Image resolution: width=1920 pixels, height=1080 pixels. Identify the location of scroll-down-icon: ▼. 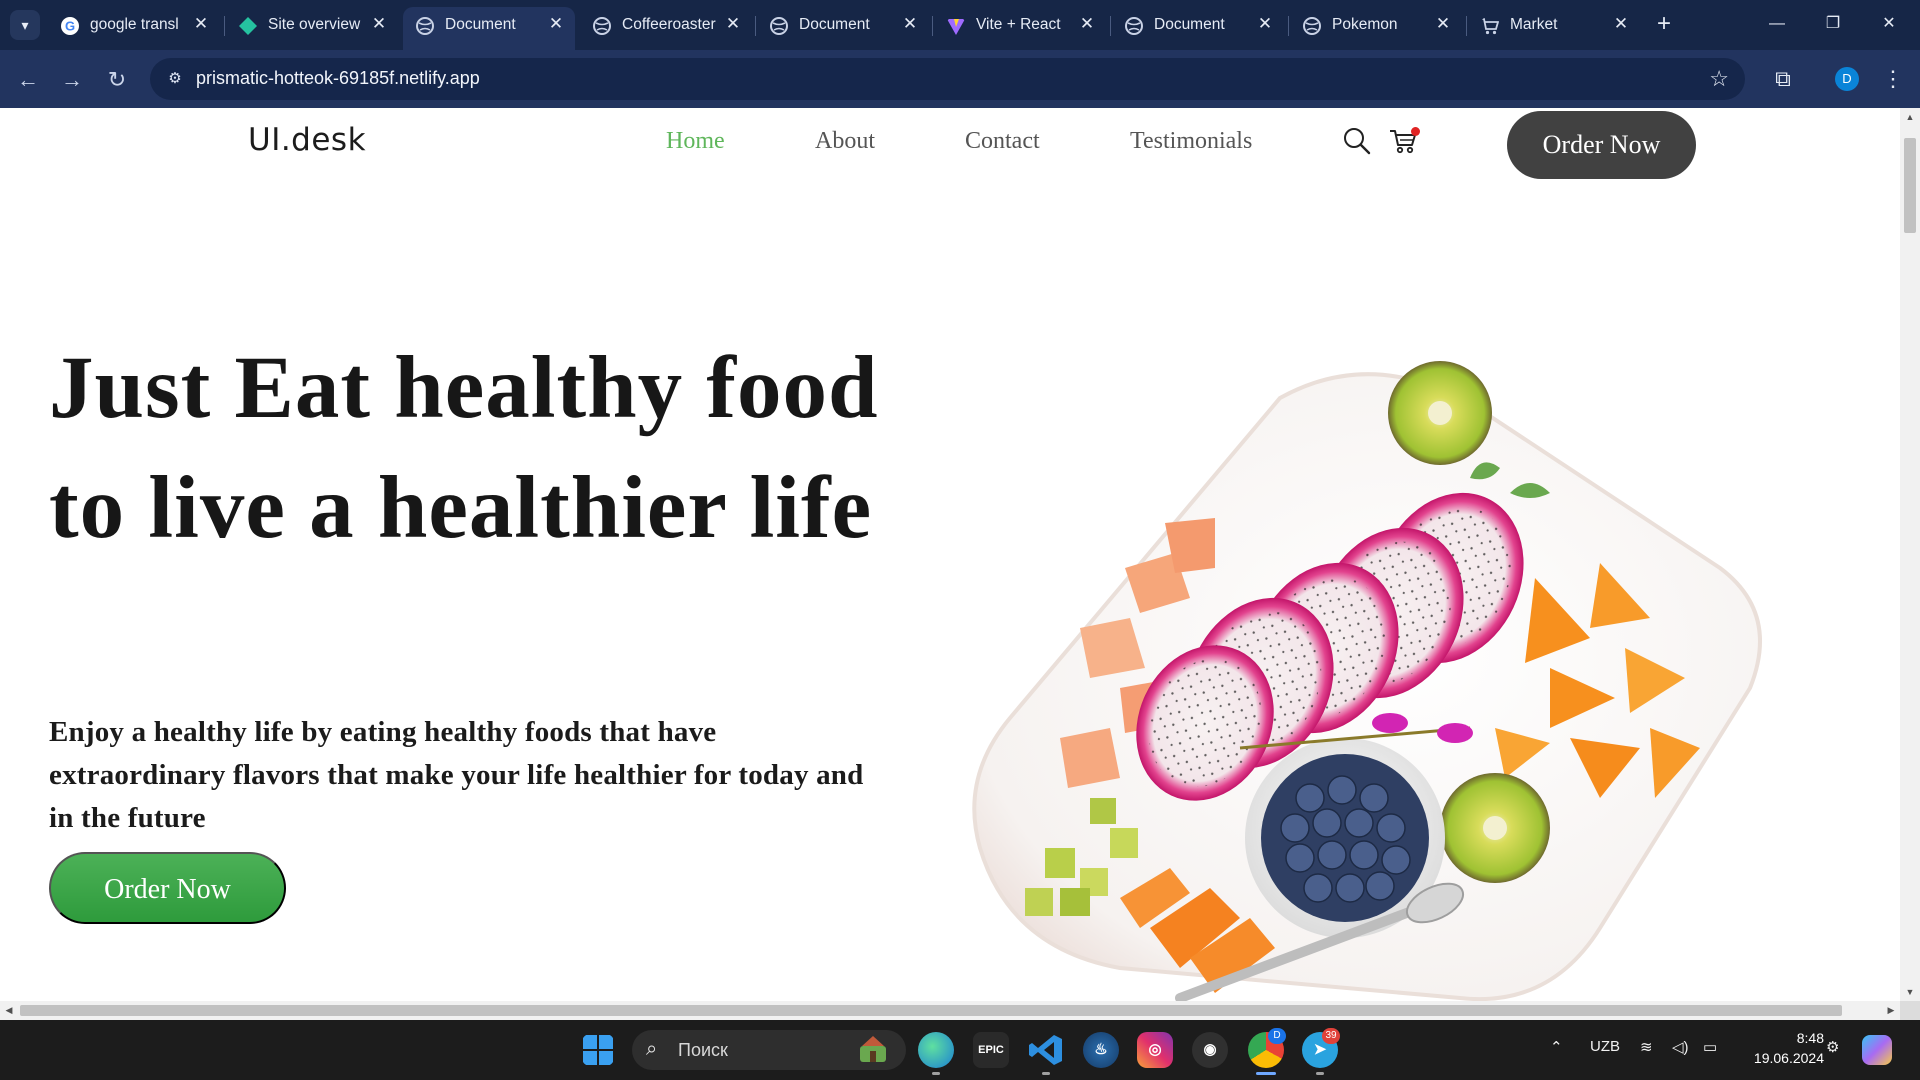
(1910, 992).